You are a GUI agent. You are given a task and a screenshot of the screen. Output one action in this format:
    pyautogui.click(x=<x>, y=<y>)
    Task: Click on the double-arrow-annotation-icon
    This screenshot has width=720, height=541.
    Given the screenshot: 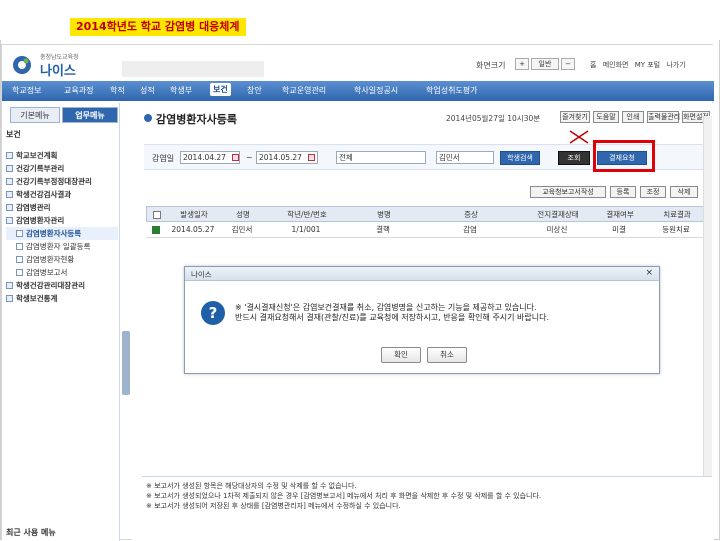 What is the action you would take?
    pyautogui.click(x=579, y=137)
    